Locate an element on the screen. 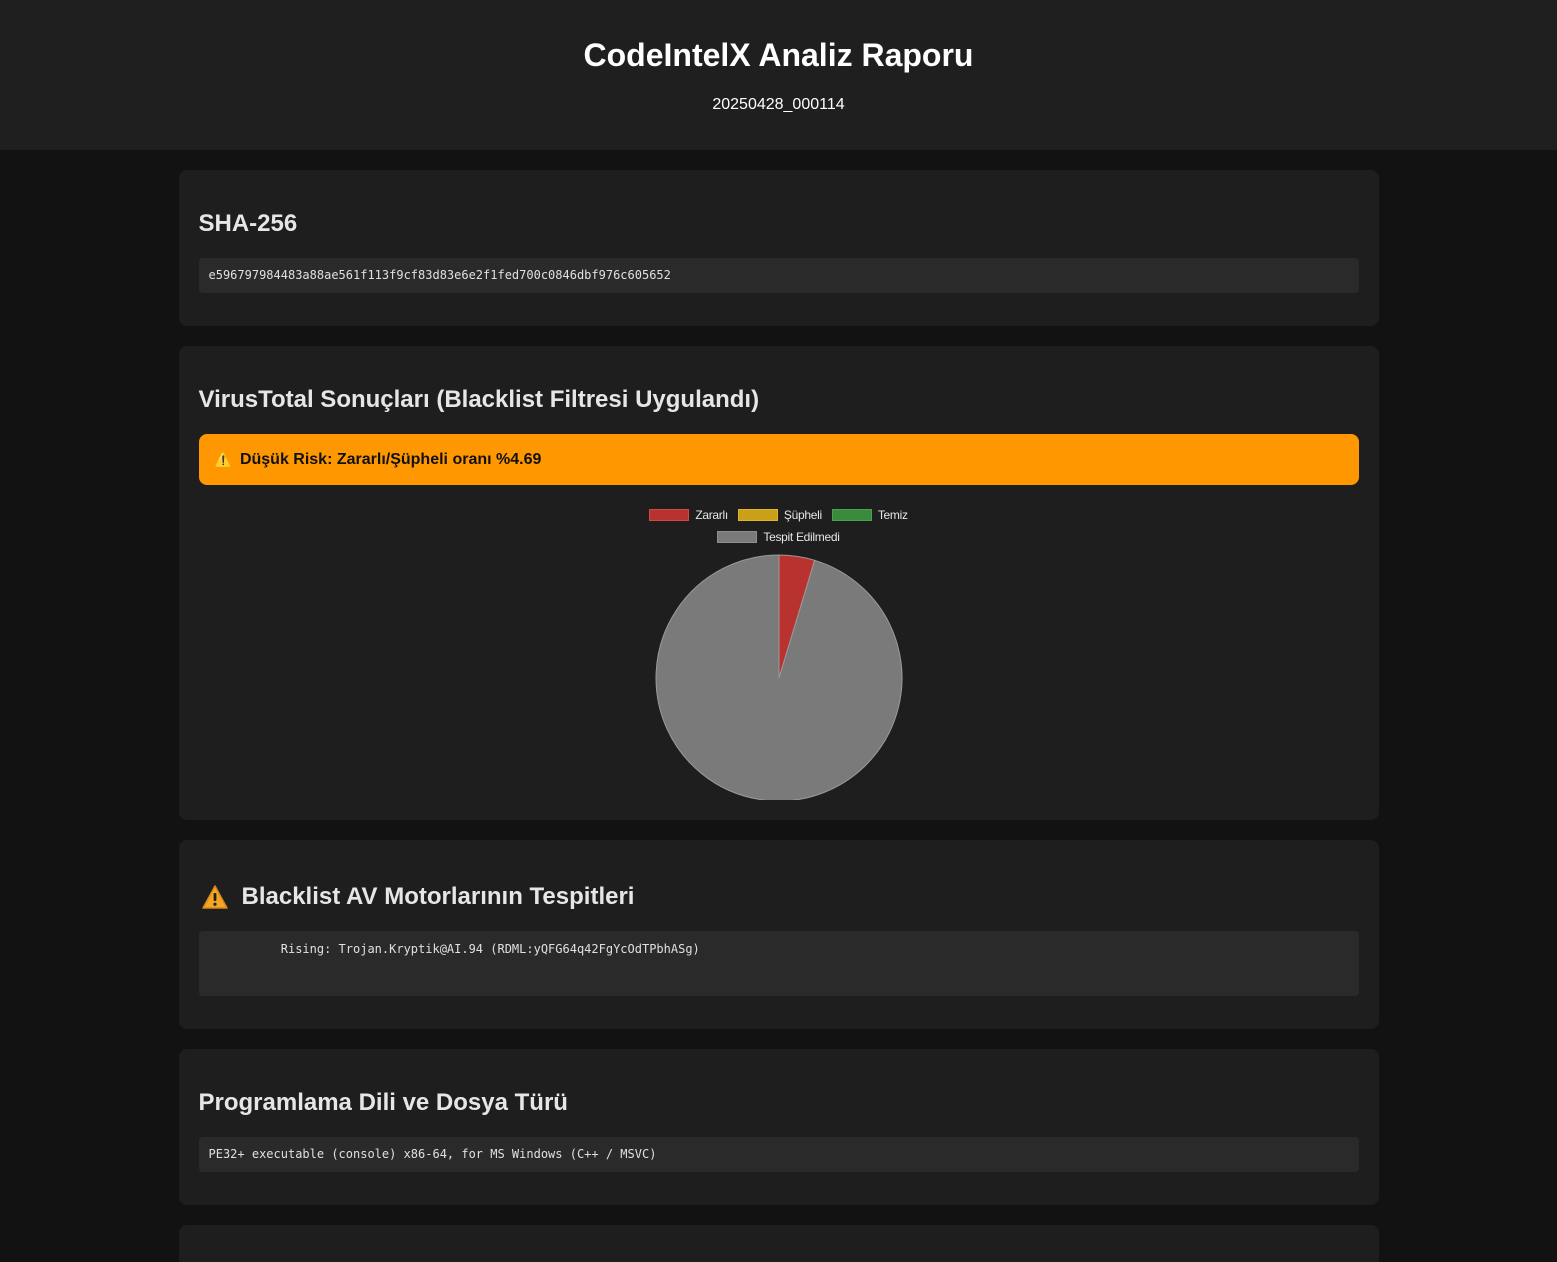 This screenshot has width=1557, height=1262. warning-icon is located at coordinates (214, 897).